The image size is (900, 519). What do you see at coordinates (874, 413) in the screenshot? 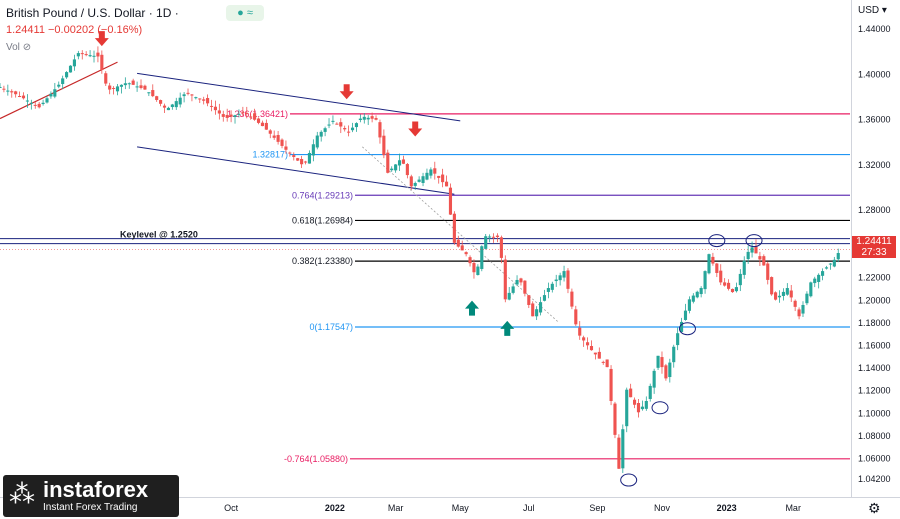
I see `y-tick-label: 1.10000` at bounding box center [874, 413].